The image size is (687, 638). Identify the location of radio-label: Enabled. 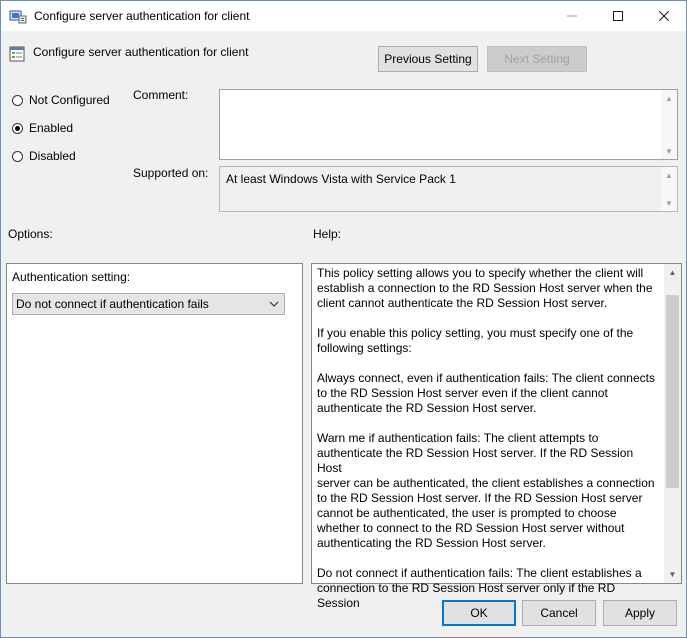
(51, 128).